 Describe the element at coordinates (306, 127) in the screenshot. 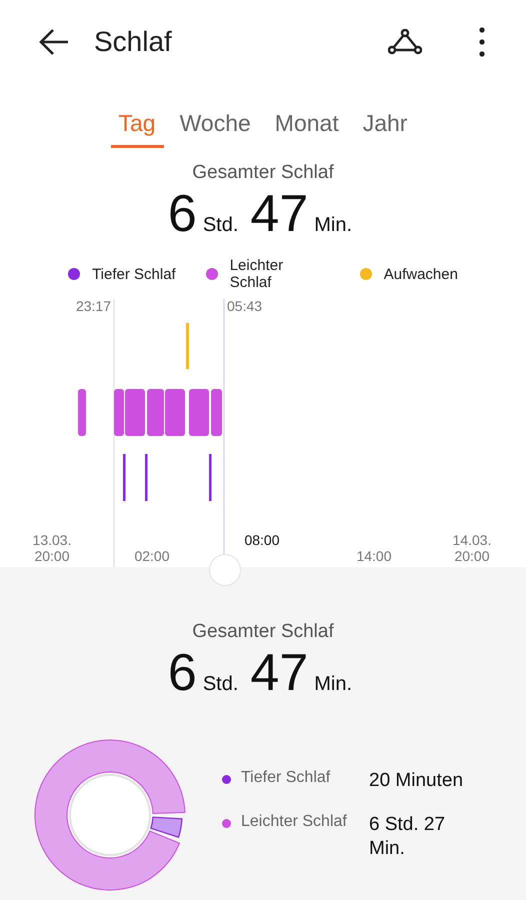

I see `period-tab: Monat` at that location.